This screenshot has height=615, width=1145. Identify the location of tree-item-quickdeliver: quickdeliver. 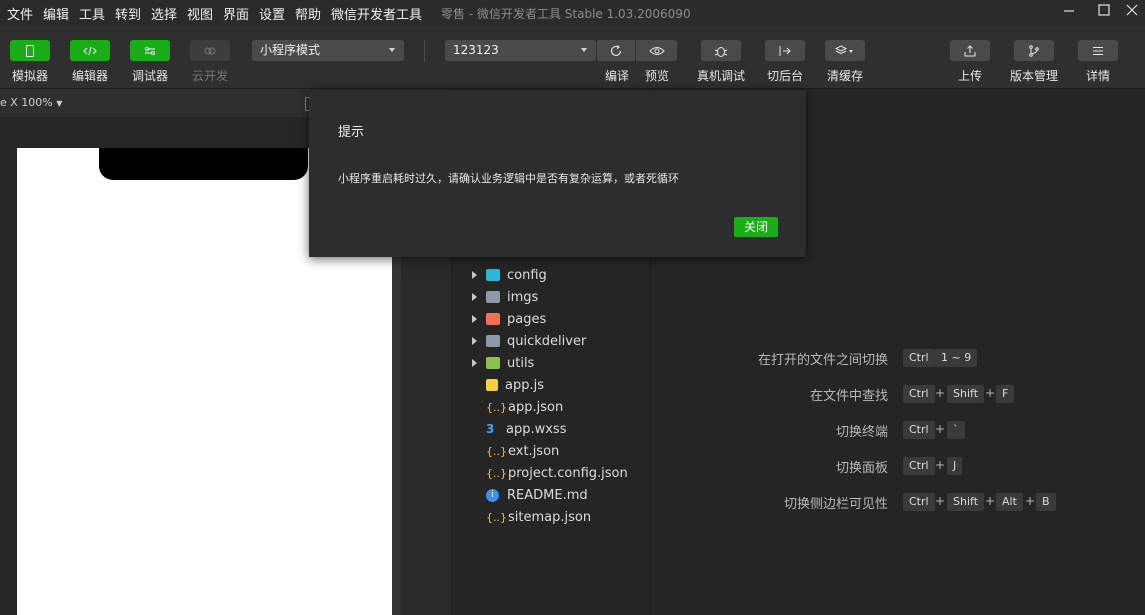
(528, 341).